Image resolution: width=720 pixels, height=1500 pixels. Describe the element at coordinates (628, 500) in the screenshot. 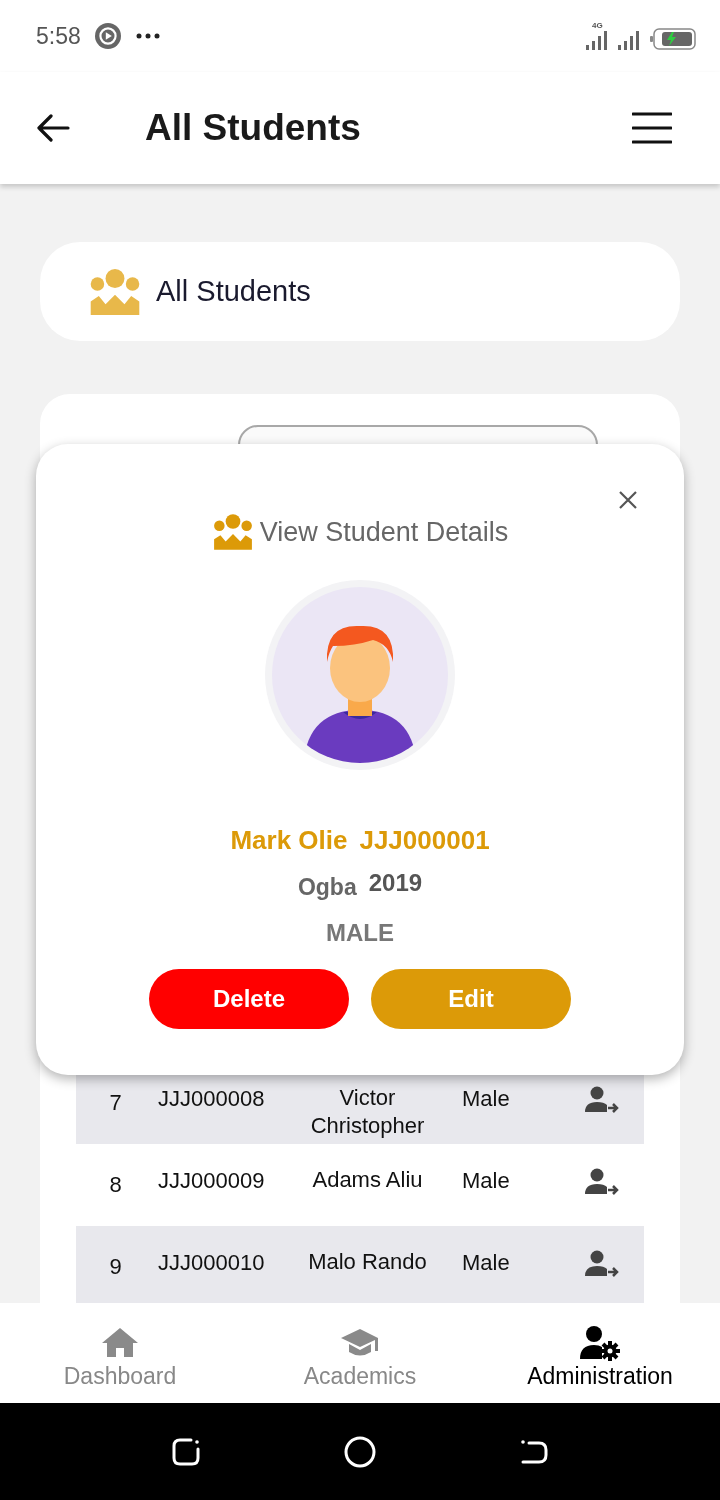

I see `close-icon` at that location.